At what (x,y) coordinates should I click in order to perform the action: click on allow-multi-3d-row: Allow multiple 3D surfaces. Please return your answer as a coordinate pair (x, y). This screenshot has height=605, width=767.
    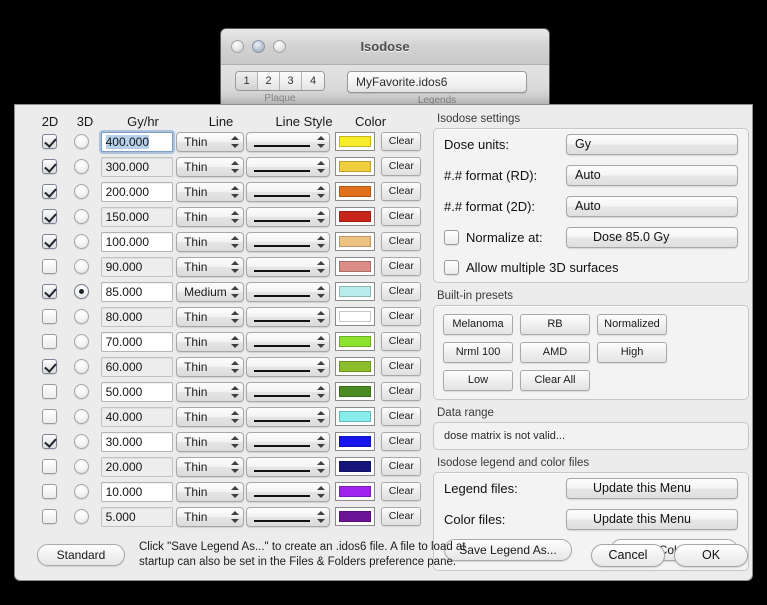
    Looking at the image, I should click on (591, 267).